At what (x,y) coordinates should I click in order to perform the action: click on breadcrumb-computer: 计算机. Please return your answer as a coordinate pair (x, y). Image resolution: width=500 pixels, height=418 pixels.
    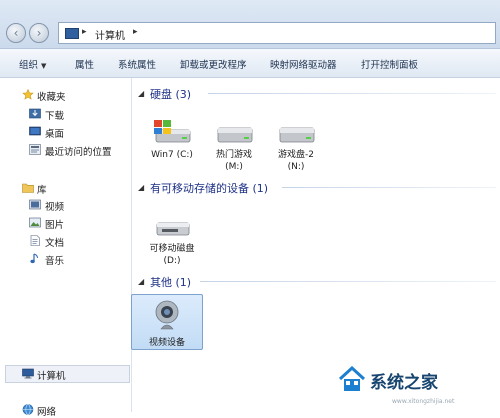
    Looking at the image, I should click on (110, 34).